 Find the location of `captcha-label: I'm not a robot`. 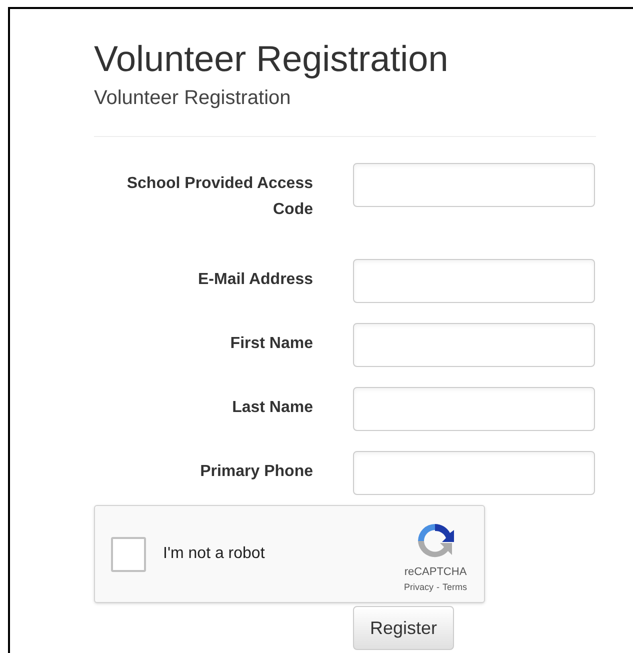

captcha-label: I'm not a robot is located at coordinates (214, 554).